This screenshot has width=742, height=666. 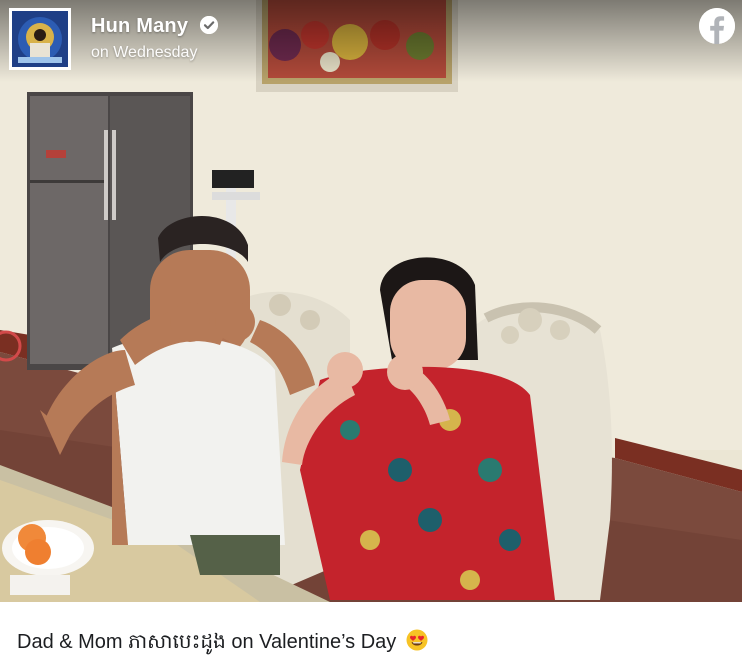 What do you see at coordinates (139, 26) in the screenshot?
I see `author-name: Hun Many` at bounding box center [139, 26].